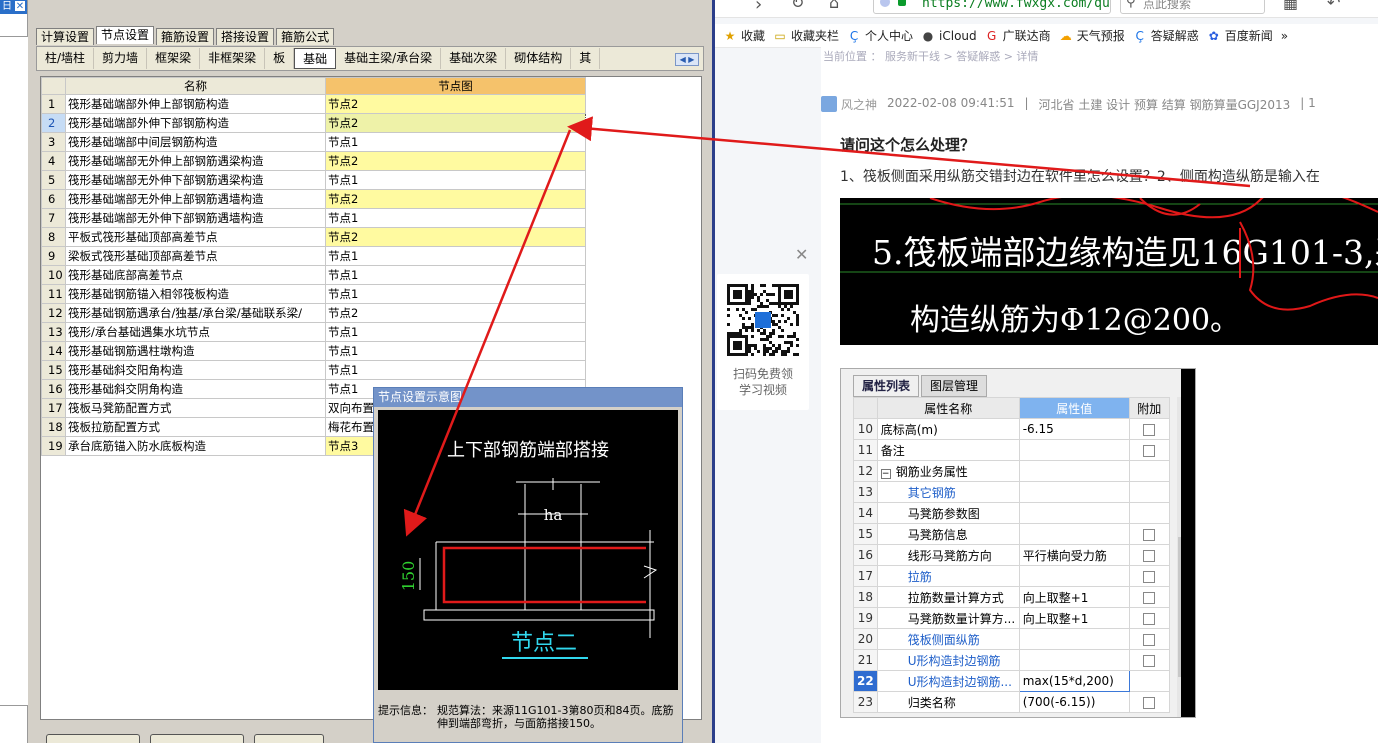  I want to click on tab-settings-3: 搭接设置, so click(245, 36).